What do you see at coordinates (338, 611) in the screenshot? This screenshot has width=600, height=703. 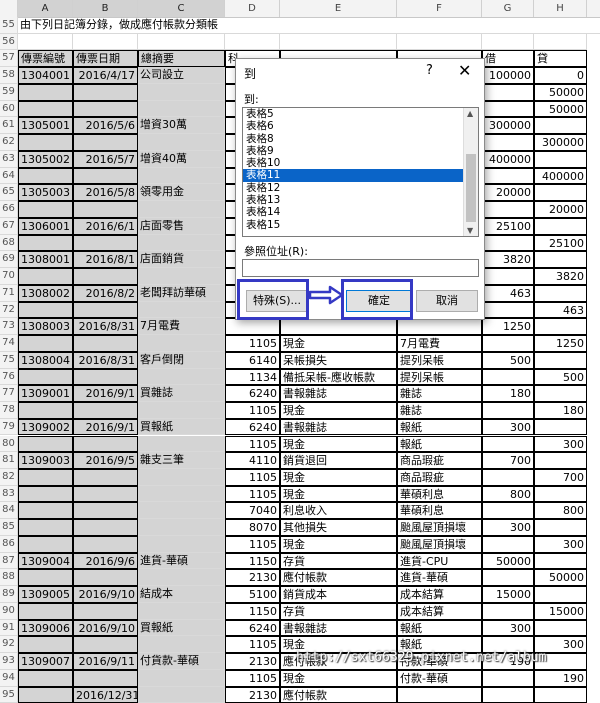 I see `sheet-cell: 存貨` at bounding box center [338, 611].